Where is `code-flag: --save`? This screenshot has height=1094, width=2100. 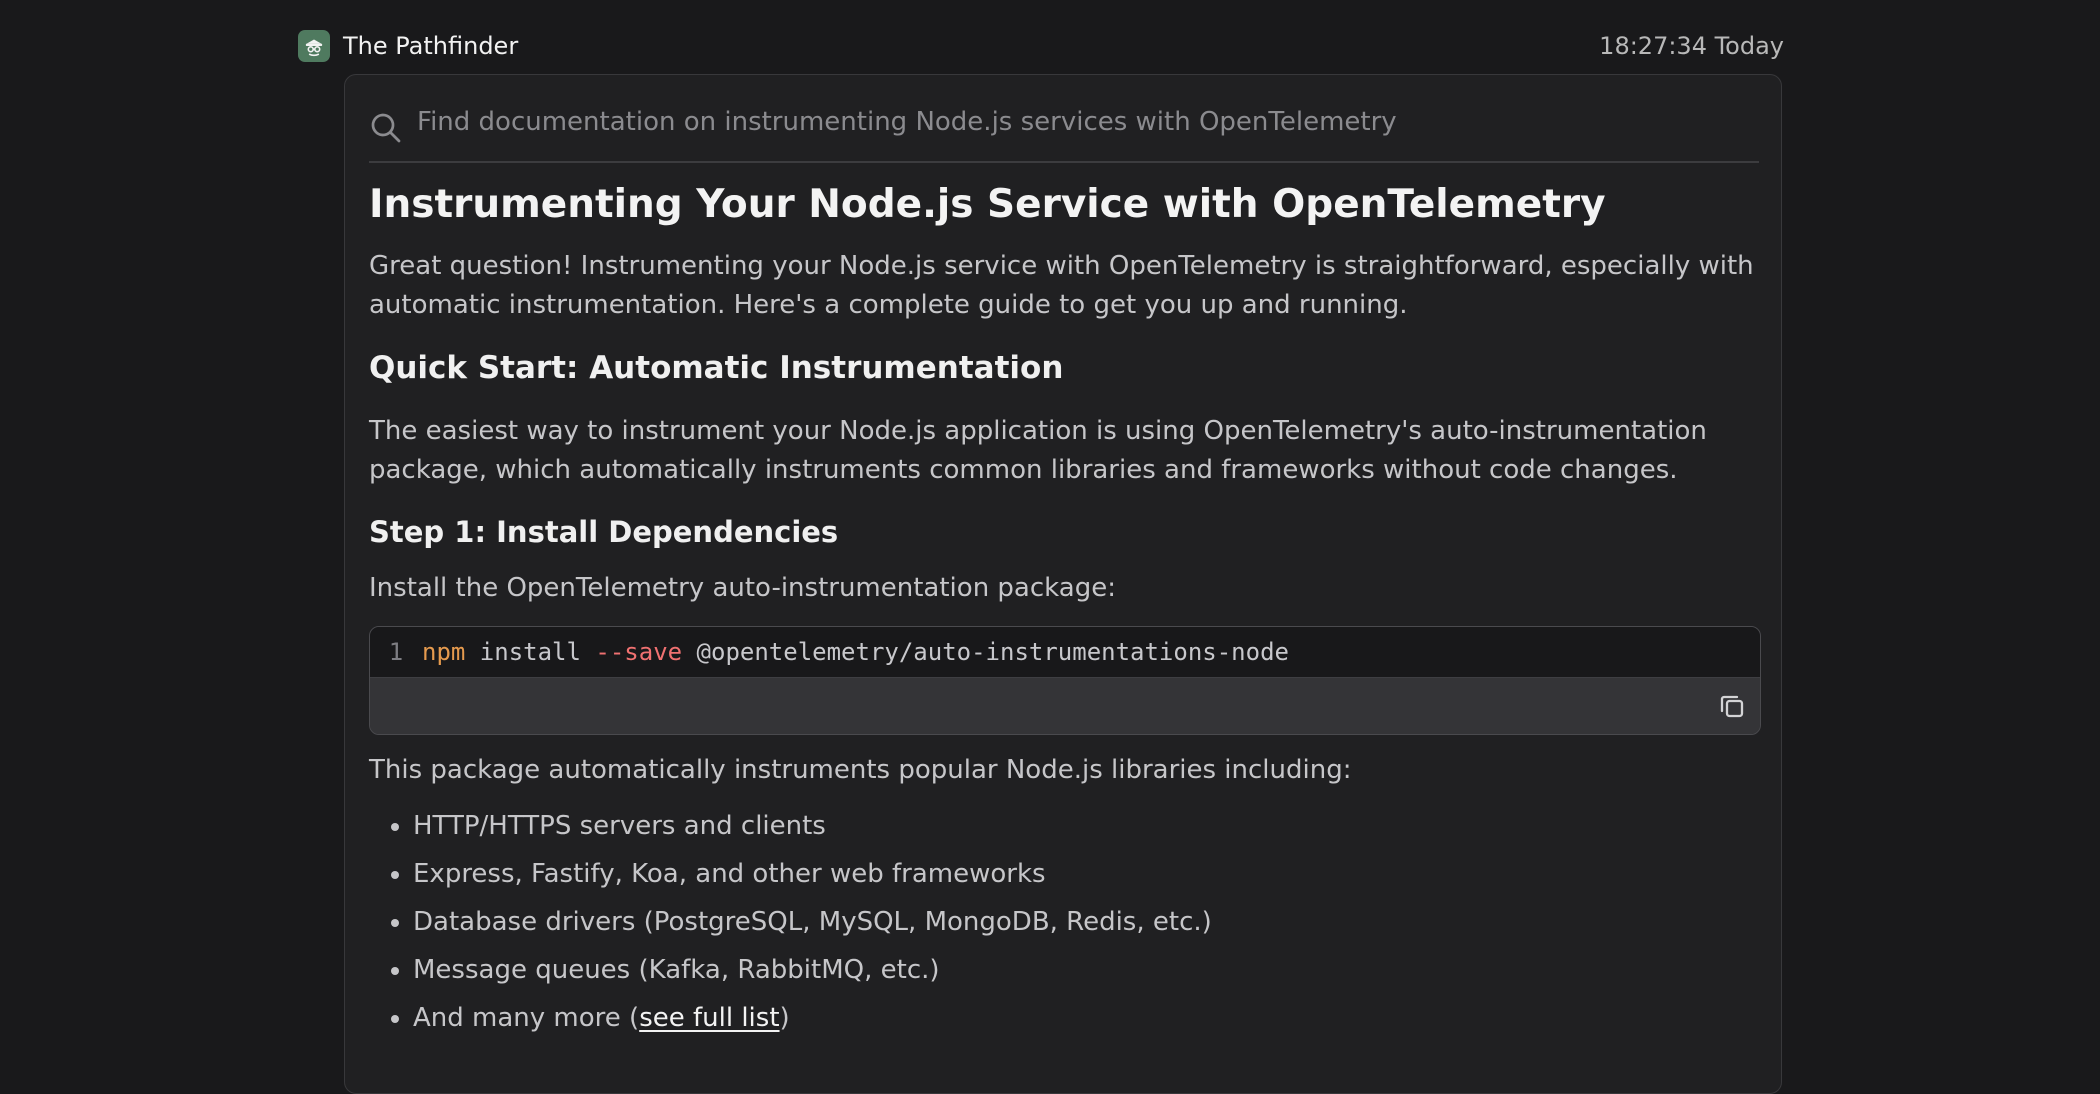 code-flag: --save is located at coordinates (639, 652).